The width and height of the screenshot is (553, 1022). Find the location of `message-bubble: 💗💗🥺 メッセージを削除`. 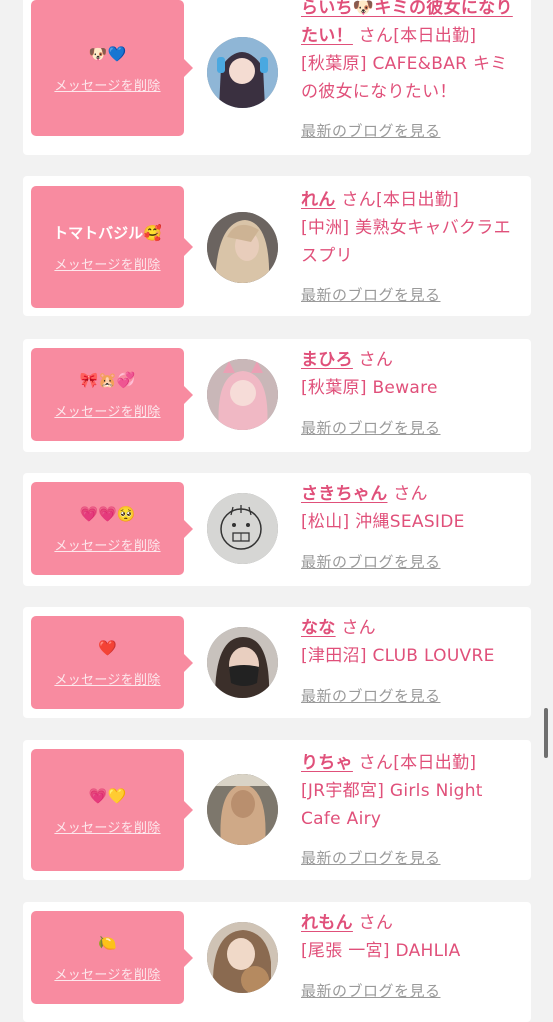

message-bubble: 💗💗🥺 メッセージを削除 is located at coordinates (112, 528).